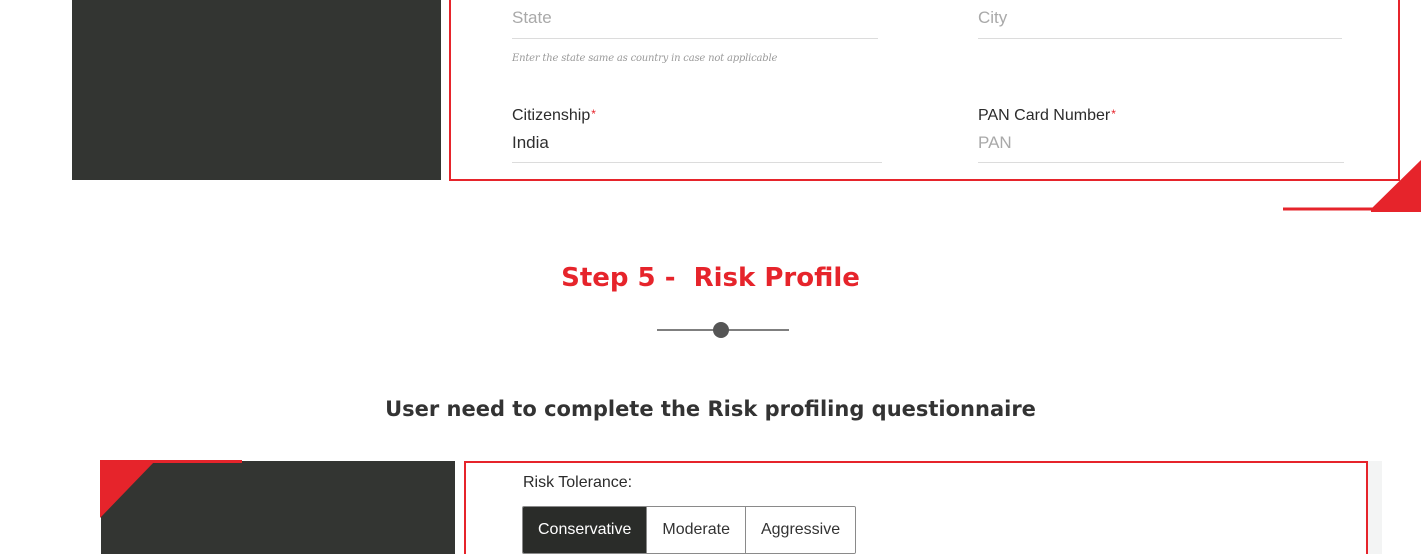 The width and height of the screenshot is (1421, 554). What do you see at coordinates (695, 18) in the screenshot?
I see `state-input: State` at bounding box center [695, 18].